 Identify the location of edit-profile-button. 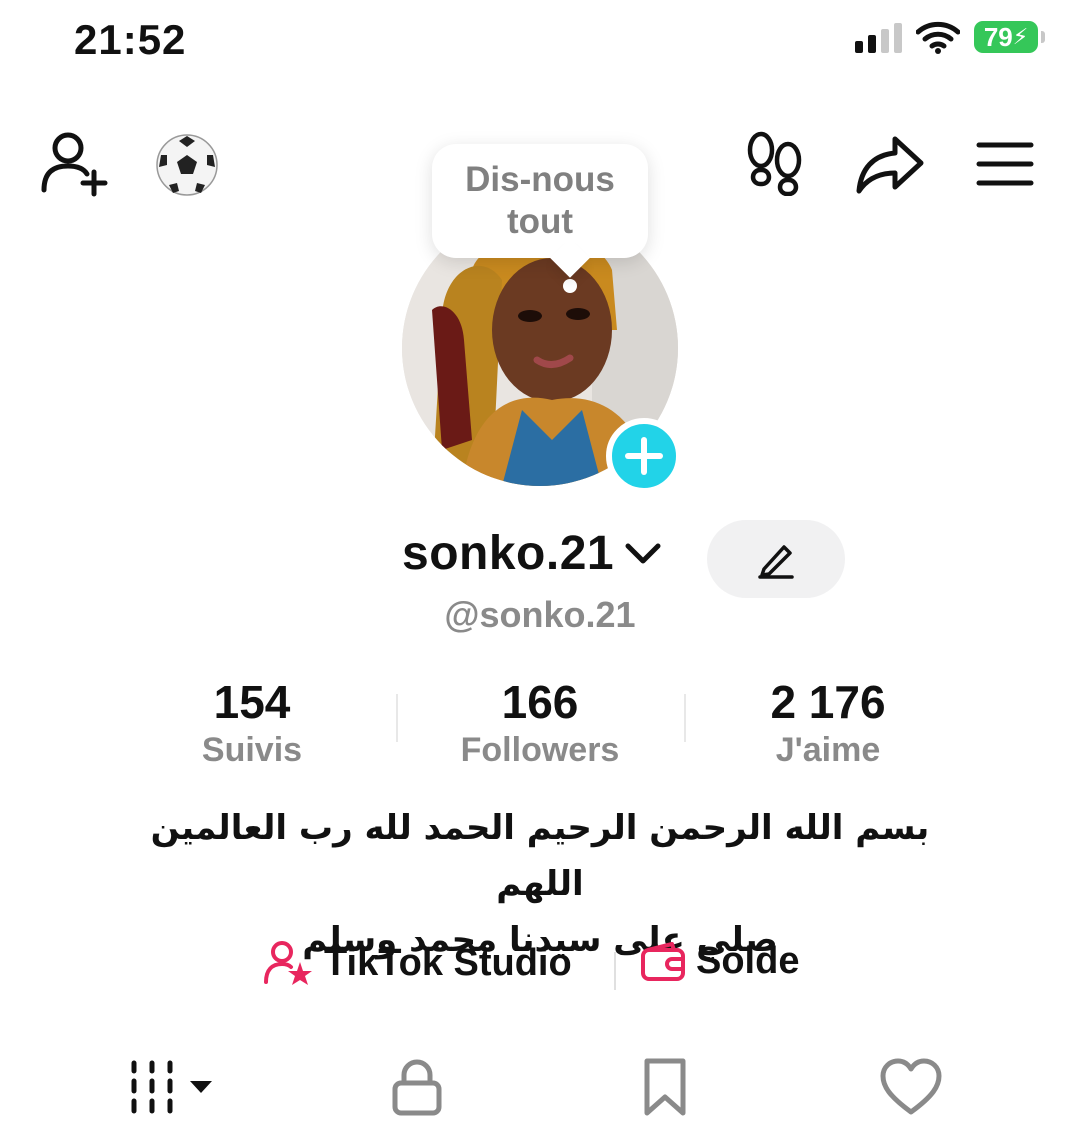
(776, 559).